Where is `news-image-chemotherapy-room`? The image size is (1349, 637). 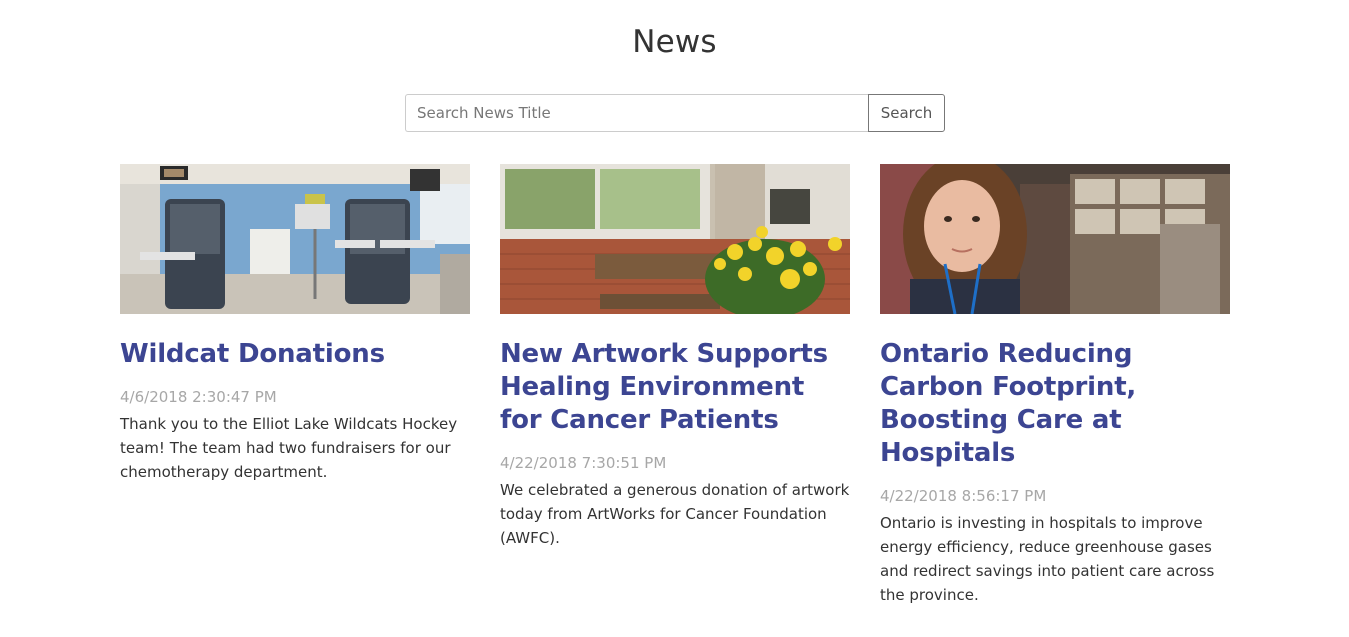
news-image-chemotherapy-room is located at coordinates (295, 239).